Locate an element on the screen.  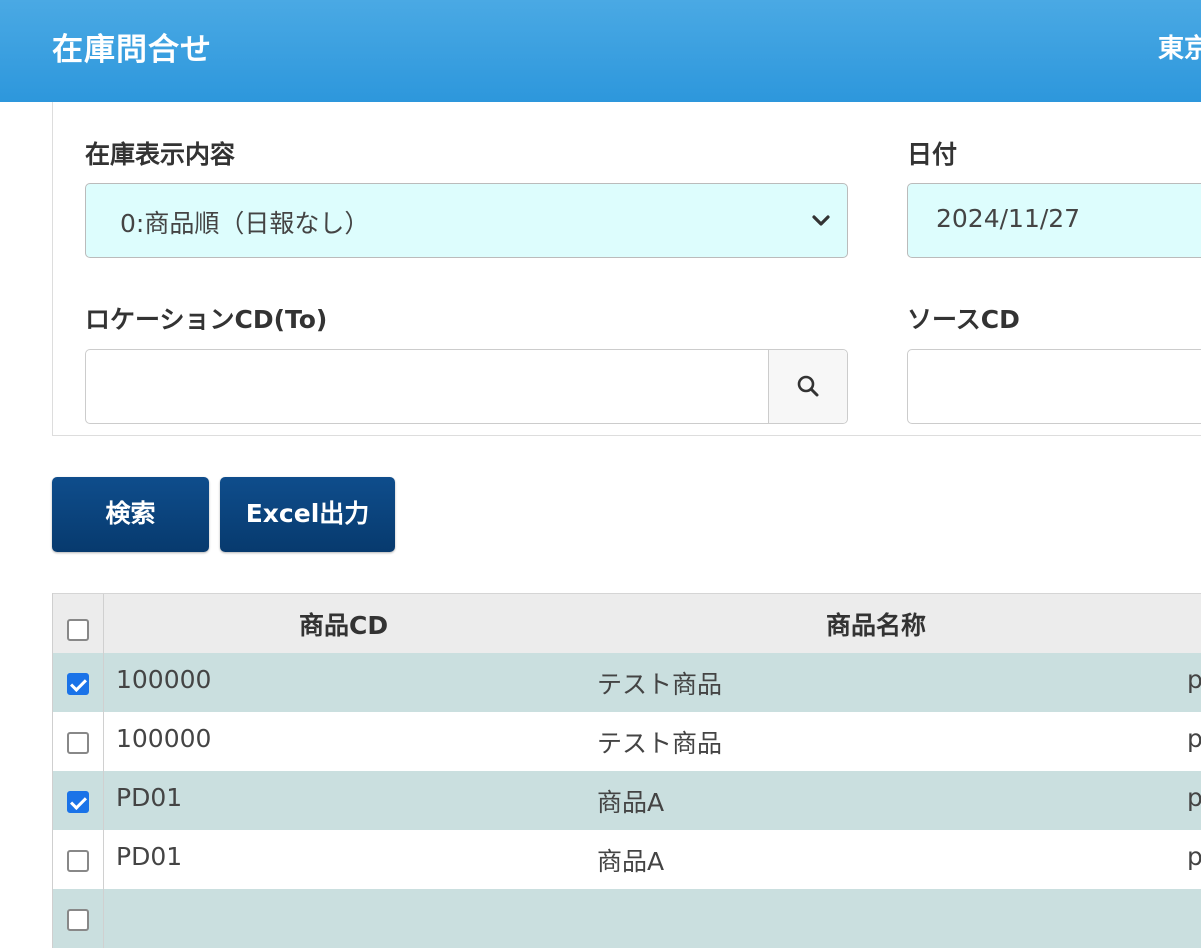
table-row is located at coordinates (627, 918).